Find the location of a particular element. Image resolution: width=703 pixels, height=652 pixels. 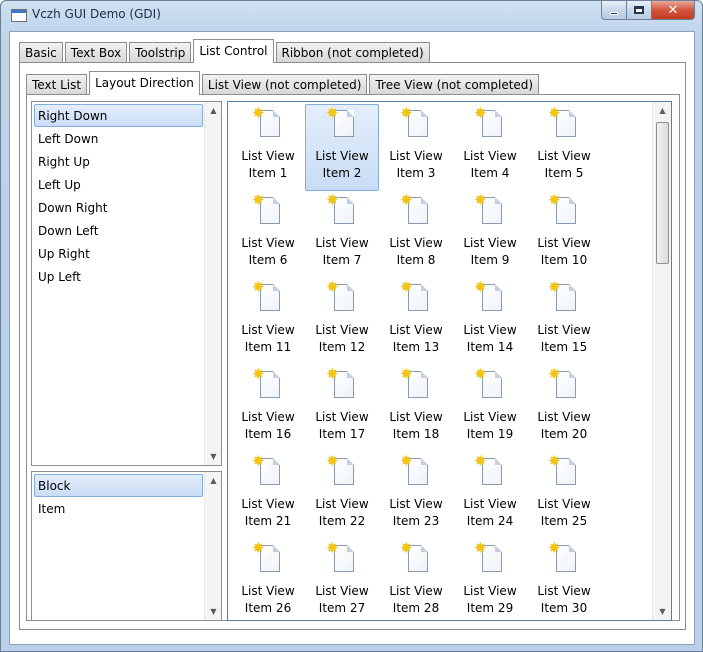

caption-buttons: ✕ is located at coordinates (648, 10).